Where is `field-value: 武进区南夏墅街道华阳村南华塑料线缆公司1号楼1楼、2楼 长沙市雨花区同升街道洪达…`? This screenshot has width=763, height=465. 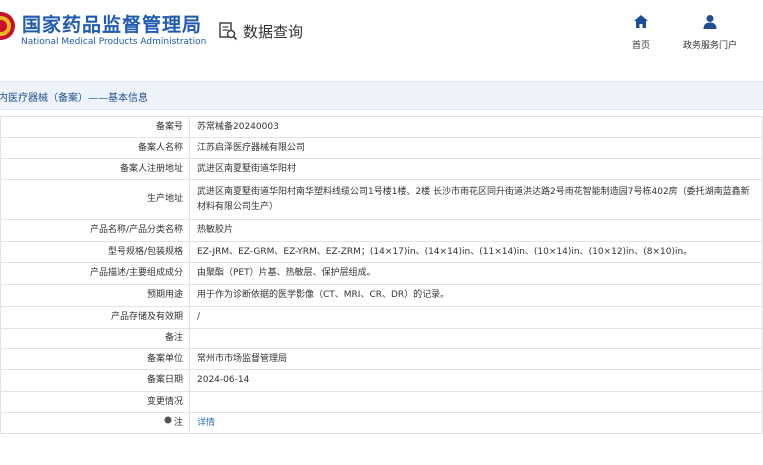
field-value: 武进区南夏墅街道华阳村南华塑料线缆公司1号楼1楼、2楼 长沙市雨花区同升街道洪达… is located at coordinates (476, 199).